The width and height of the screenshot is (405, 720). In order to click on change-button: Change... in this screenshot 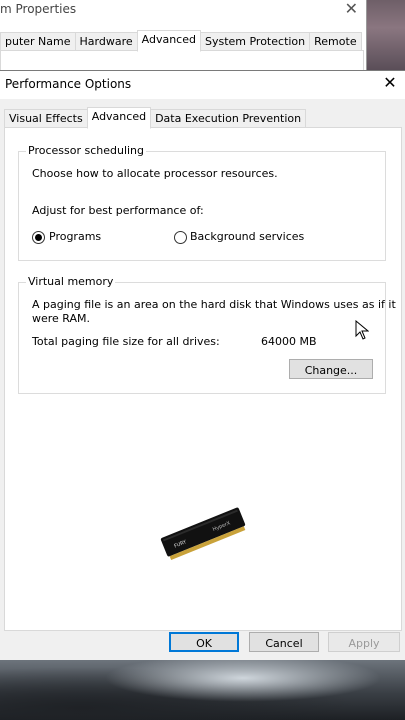, I will do `click(331, 369)`.